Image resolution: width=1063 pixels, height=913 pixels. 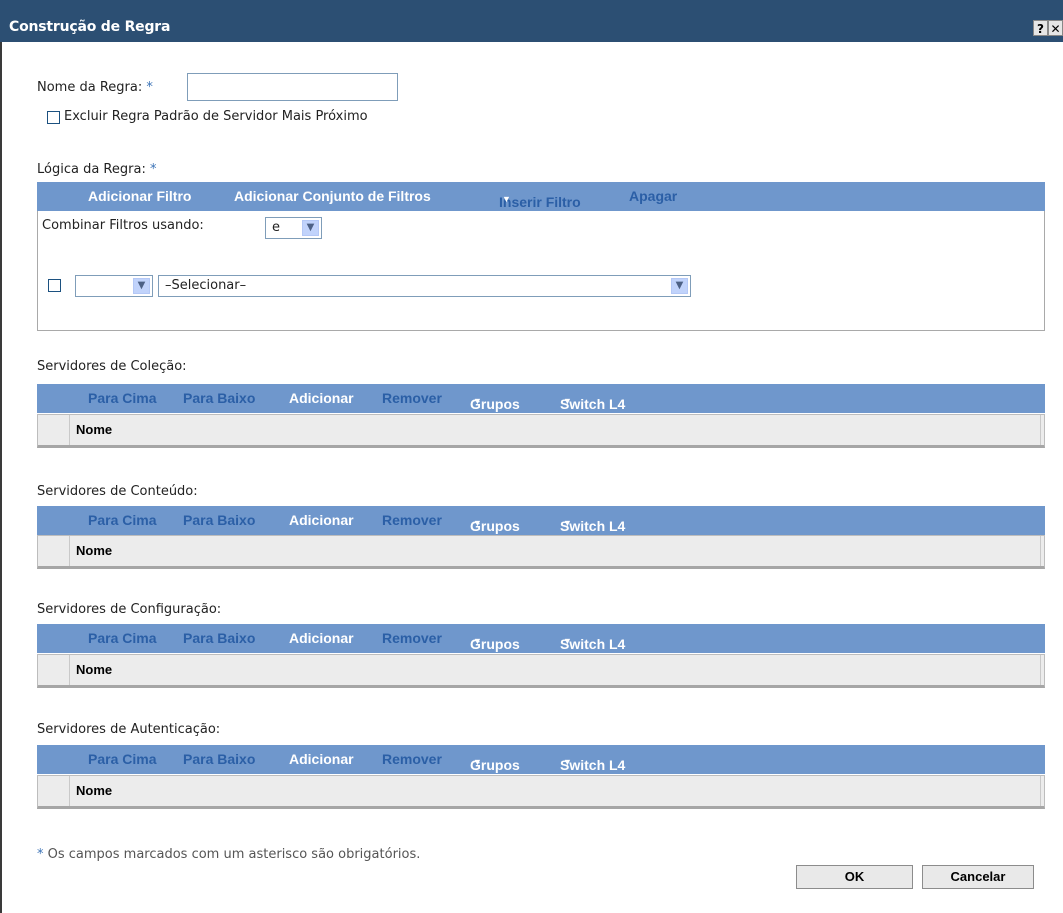 What do you see at coordinates (53, 117) in the screenshot?
I see `exclude-closest-checkbox` at bounding box center [53, 117].